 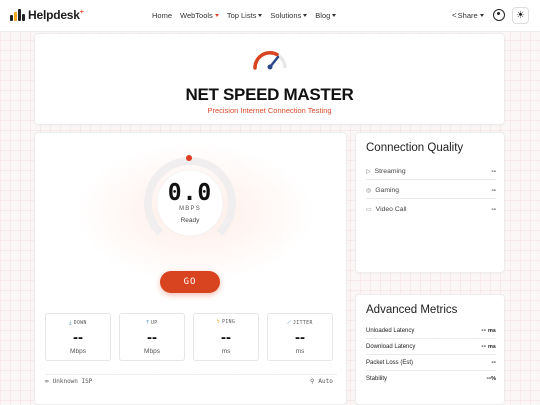 What do you see at coordinates (154, 323) in the screenshot?
I see `metric-label: UP` at bounding box center [154, 323].